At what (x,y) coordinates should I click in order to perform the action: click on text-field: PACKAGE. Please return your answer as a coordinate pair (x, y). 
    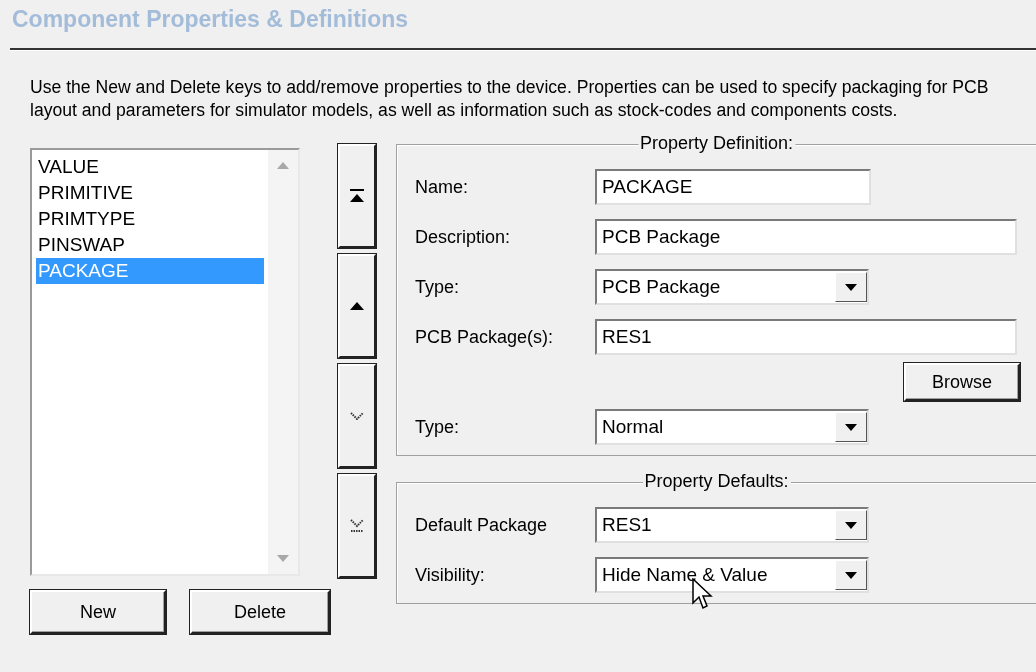
    Looking at the image, I should click on (733, 187).